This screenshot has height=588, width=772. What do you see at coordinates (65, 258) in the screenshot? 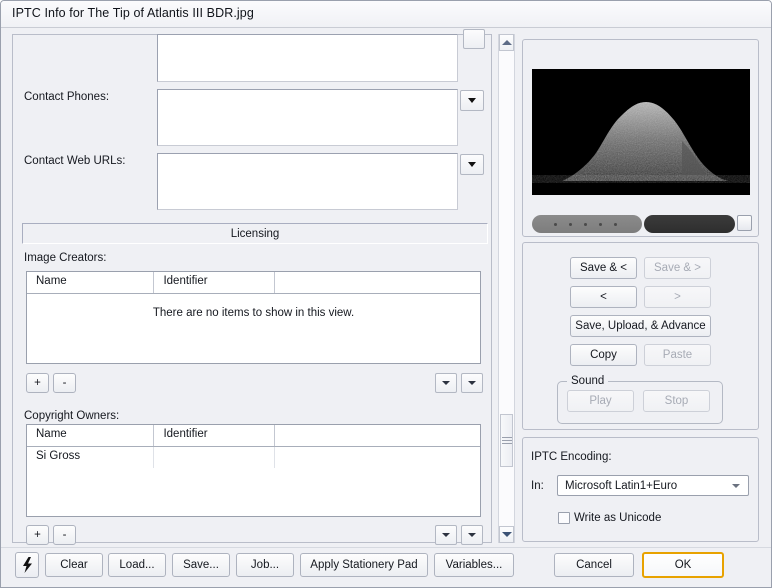
I see `image-creators-label: Image Creators:` at bounding box center [65, 258].